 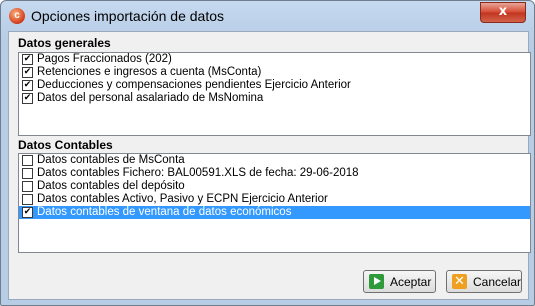 What do you see at coordinates (274, 186) in the screenshot?
I see `list-item: Datos contables del depósito` at bounding box center [274, 186].